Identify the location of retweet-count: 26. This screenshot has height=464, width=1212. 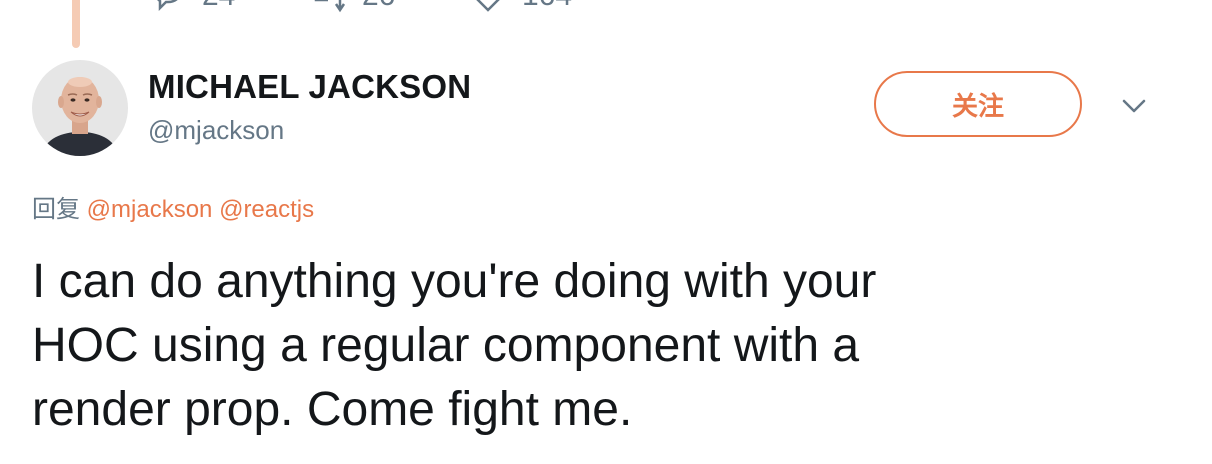
(378, 7).